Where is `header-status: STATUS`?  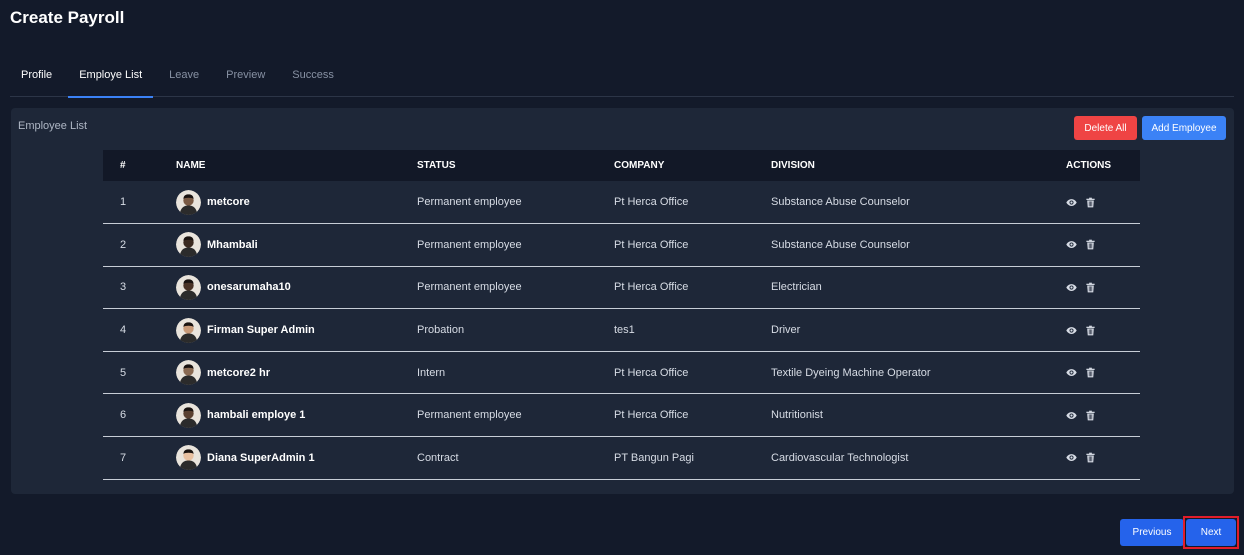 header-status: STATUS is located at coordinates (436, 165).